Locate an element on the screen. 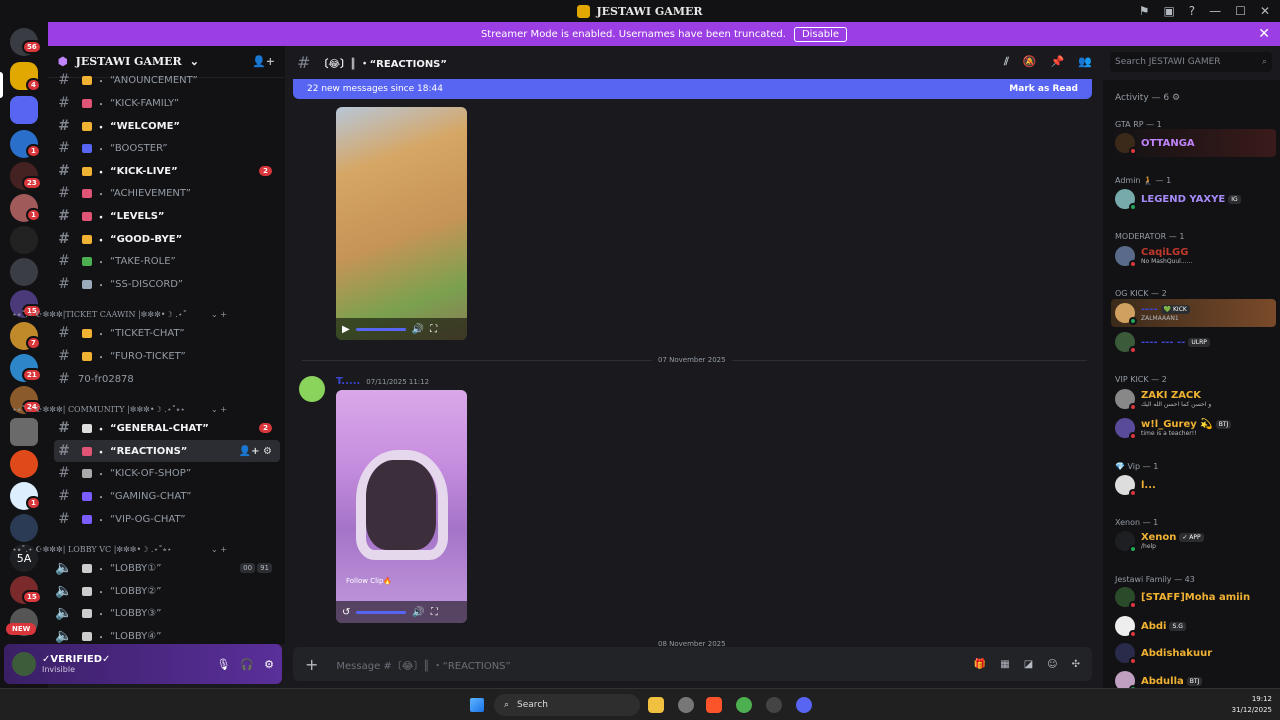  video-controls: ↺ 🔊 ⛶ is located at coordinates (401, 612).